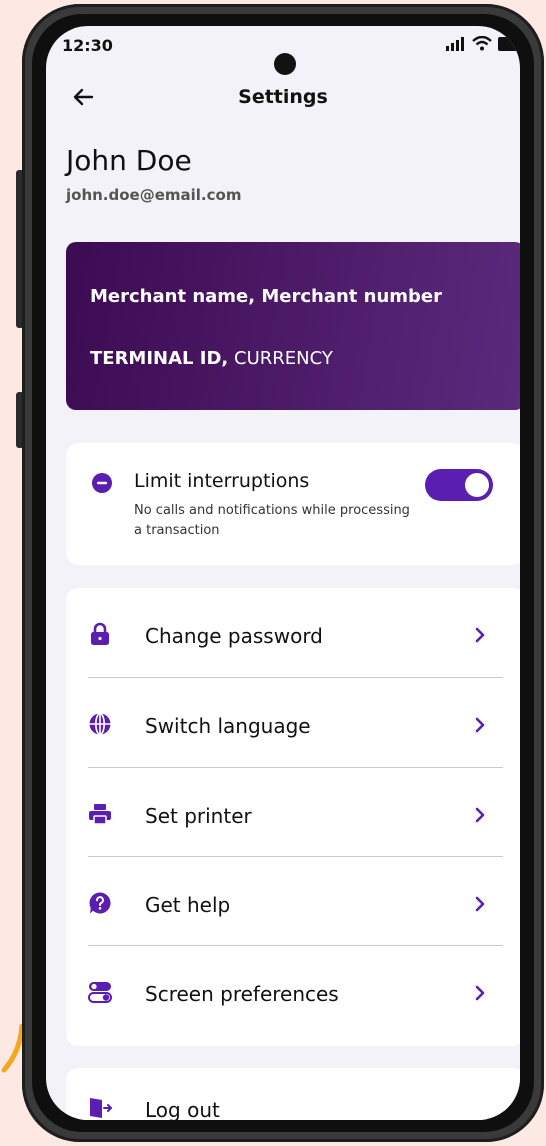  Describe the element at coordinates (455, 43) in the screenshot. I see `signal-icon` at that location.